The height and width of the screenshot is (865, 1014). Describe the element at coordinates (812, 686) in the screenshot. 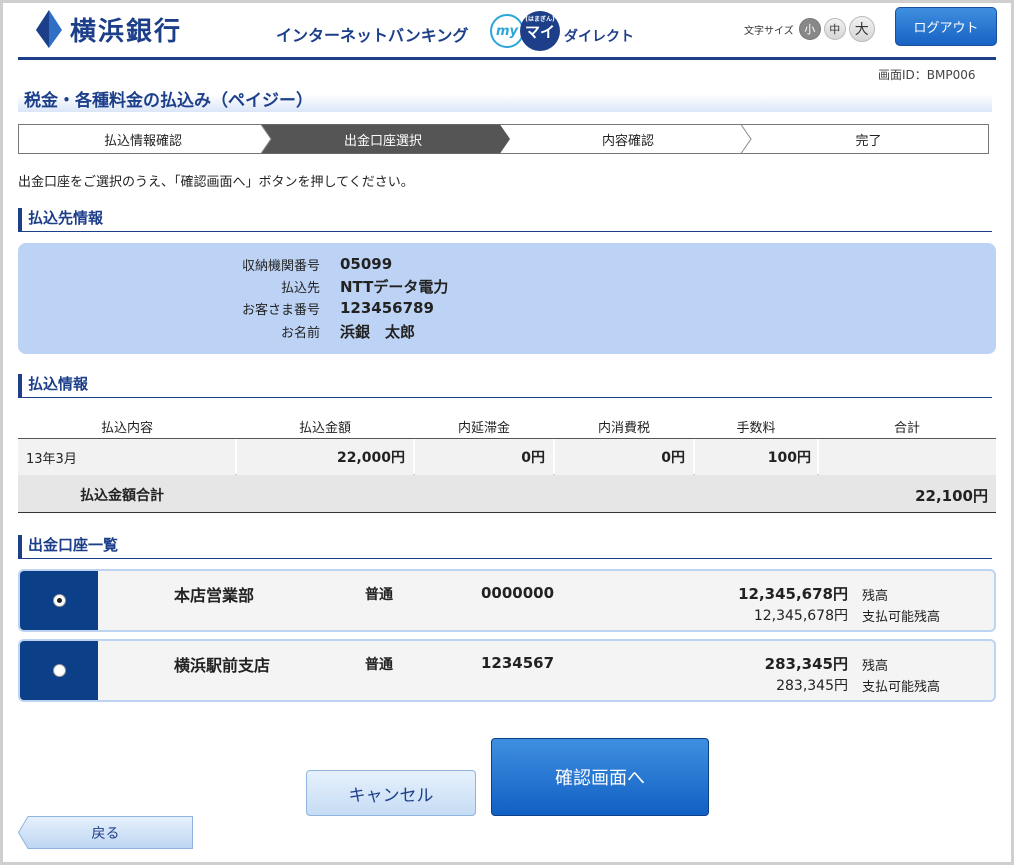

I see `account-available: 283,345円` at that location.